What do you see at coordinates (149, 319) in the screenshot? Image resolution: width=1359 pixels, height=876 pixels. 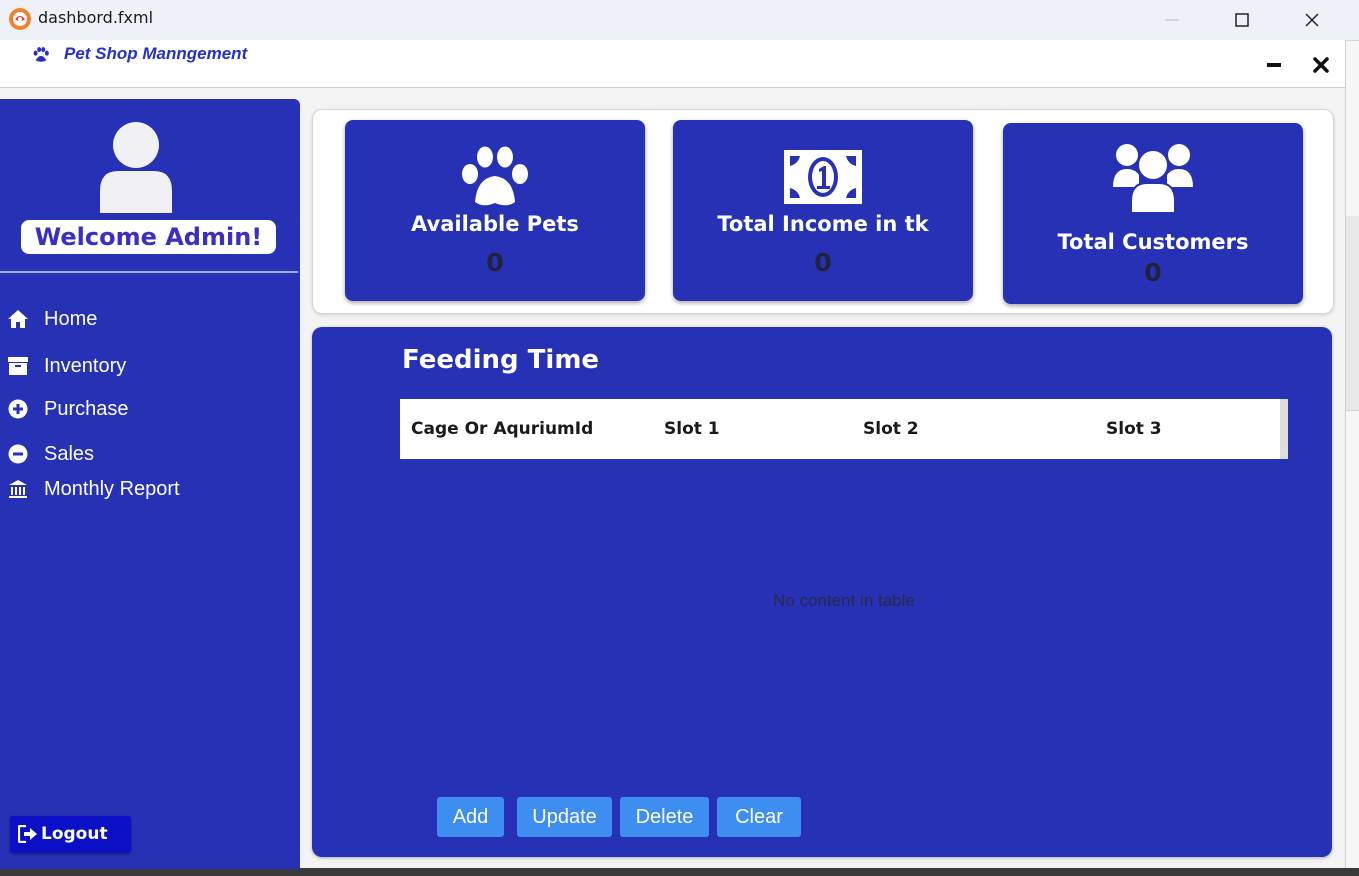 I see `sidebar-item-home: Home` at bounding box center [149, 319].